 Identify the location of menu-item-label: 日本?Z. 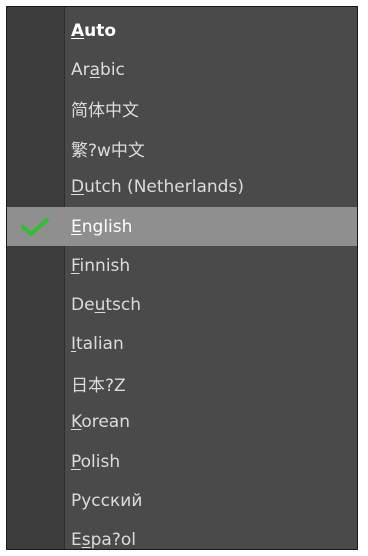
(98, 385).